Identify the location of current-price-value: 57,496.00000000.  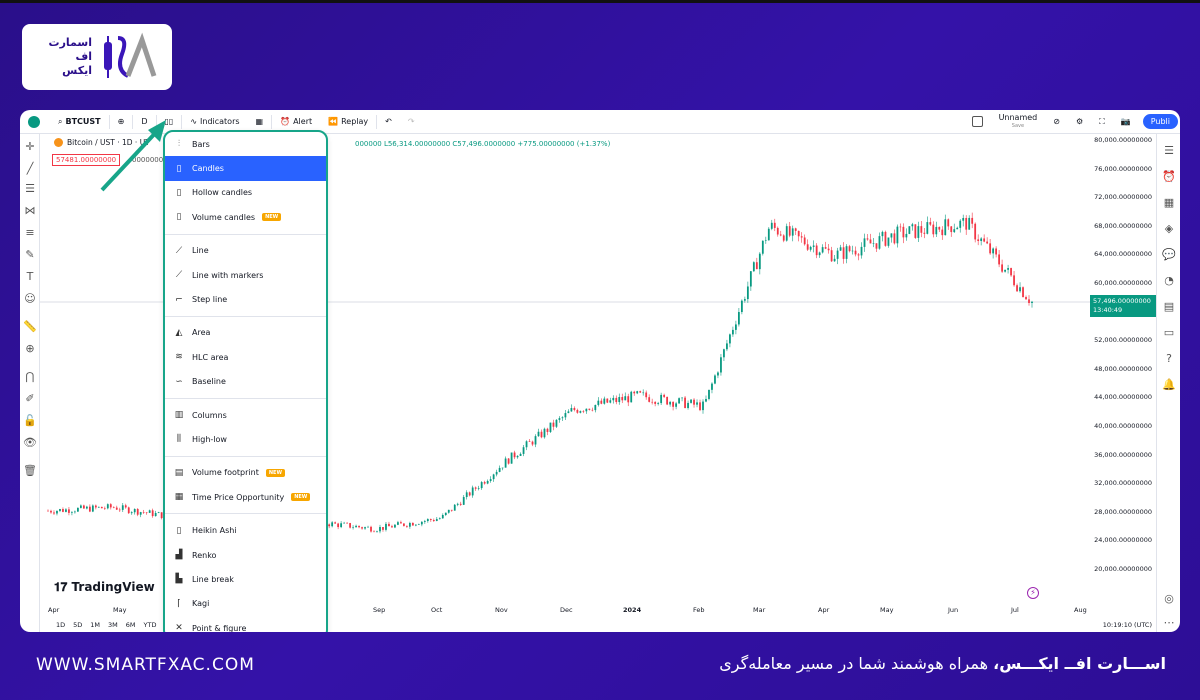
(1122, 301).